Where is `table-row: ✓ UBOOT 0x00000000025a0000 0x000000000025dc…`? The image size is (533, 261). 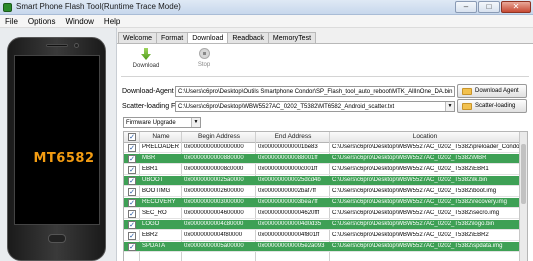 table-row: ✓ UBOOT 0x00000000025a0000 0x000000000025dc… is located at coordinates (325, 181).